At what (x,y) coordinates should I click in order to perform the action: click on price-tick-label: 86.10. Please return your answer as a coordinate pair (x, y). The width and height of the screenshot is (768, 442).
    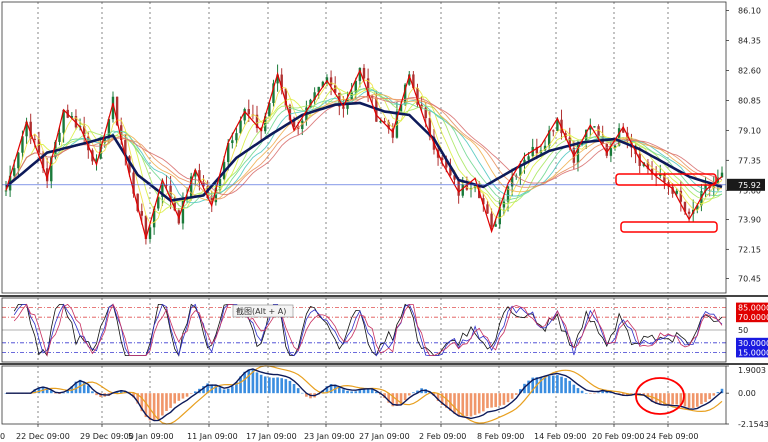
    Looking at the image, I should click on (749, 11).